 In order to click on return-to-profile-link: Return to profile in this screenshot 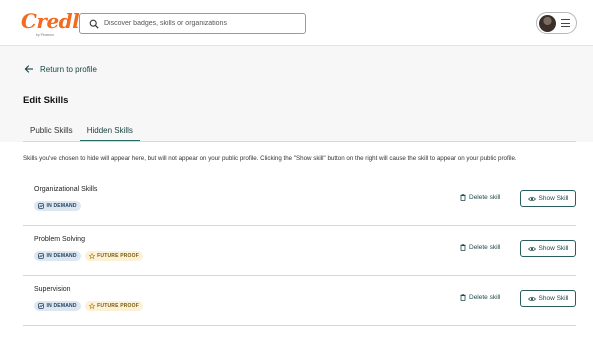, I will do `click(60, 69)`.